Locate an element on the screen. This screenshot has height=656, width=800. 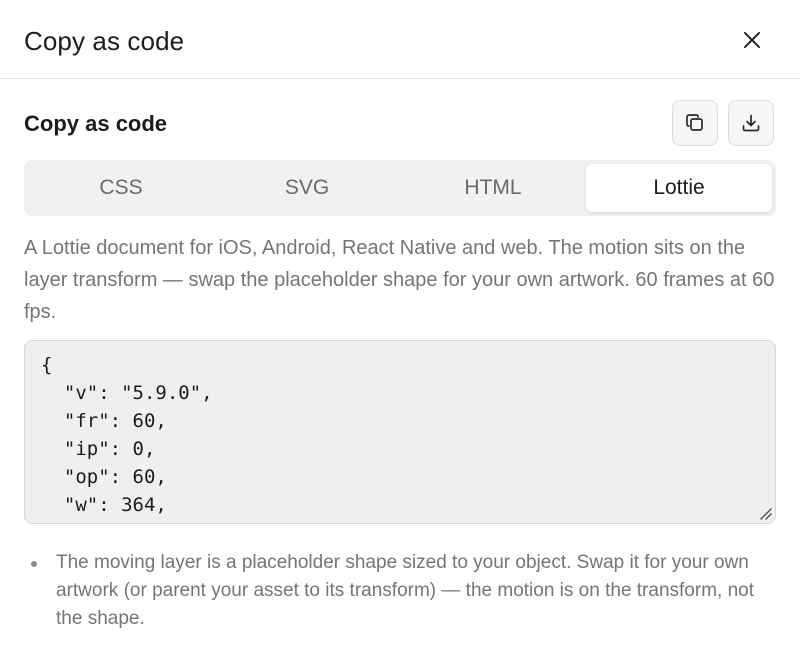
format-tabs: CSS SVG HTML Lottie is located at coordinates (400, 188).